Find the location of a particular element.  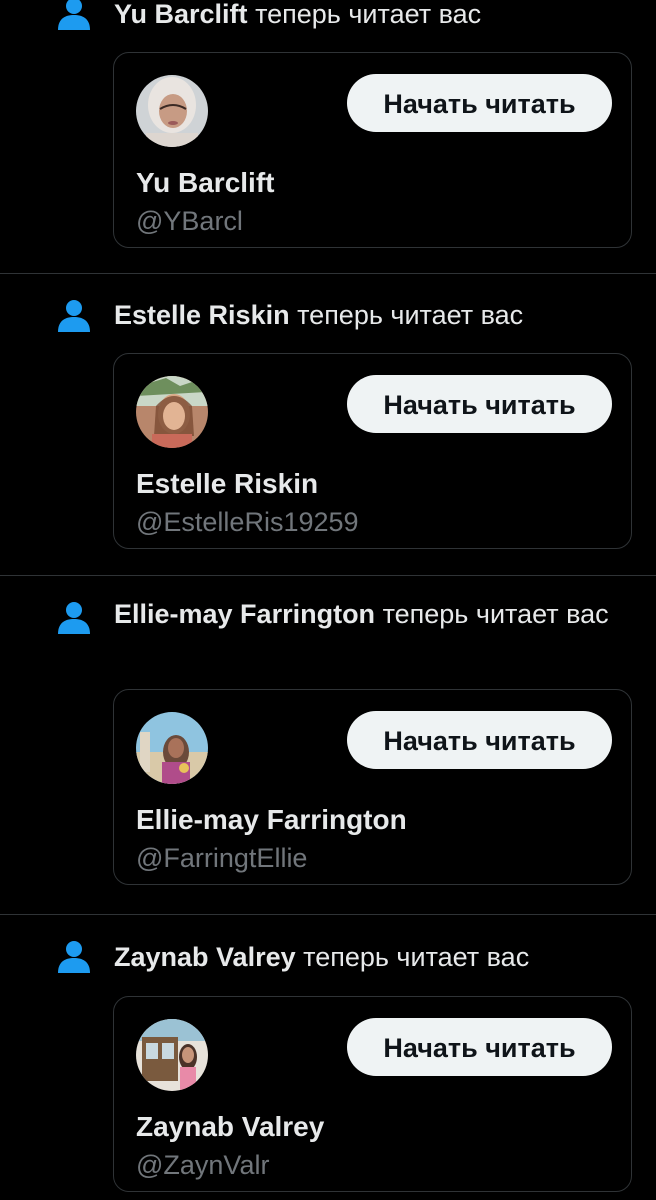

user-card: Начать читать Zaynab Valrey @ZaynValr is located at coordinates (372, 1094).